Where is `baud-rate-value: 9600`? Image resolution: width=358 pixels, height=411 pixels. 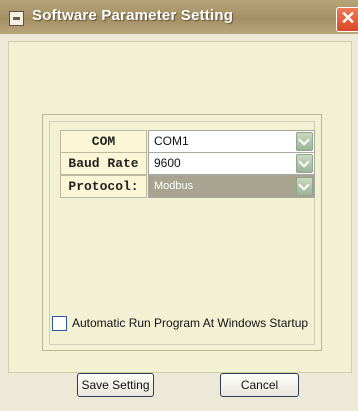
baud-rate-value: 9600 is located at coordinates (167, 163).